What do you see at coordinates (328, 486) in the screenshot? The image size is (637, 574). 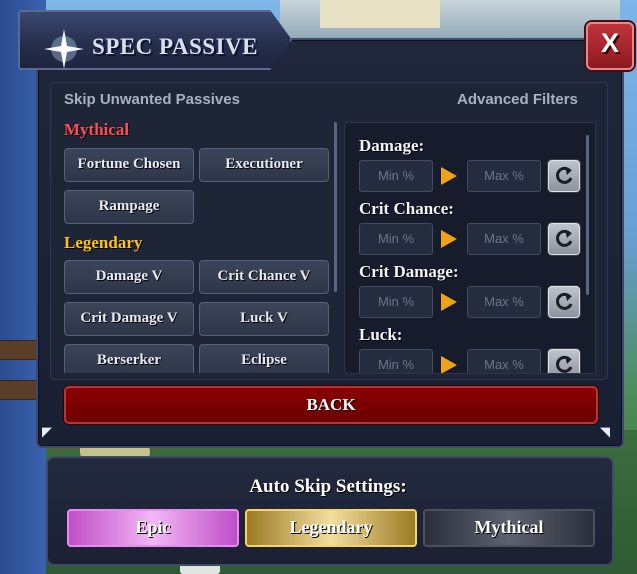 I see `auto-skip-title: Auto Skip Settings:` at bounding box center [328, 486].